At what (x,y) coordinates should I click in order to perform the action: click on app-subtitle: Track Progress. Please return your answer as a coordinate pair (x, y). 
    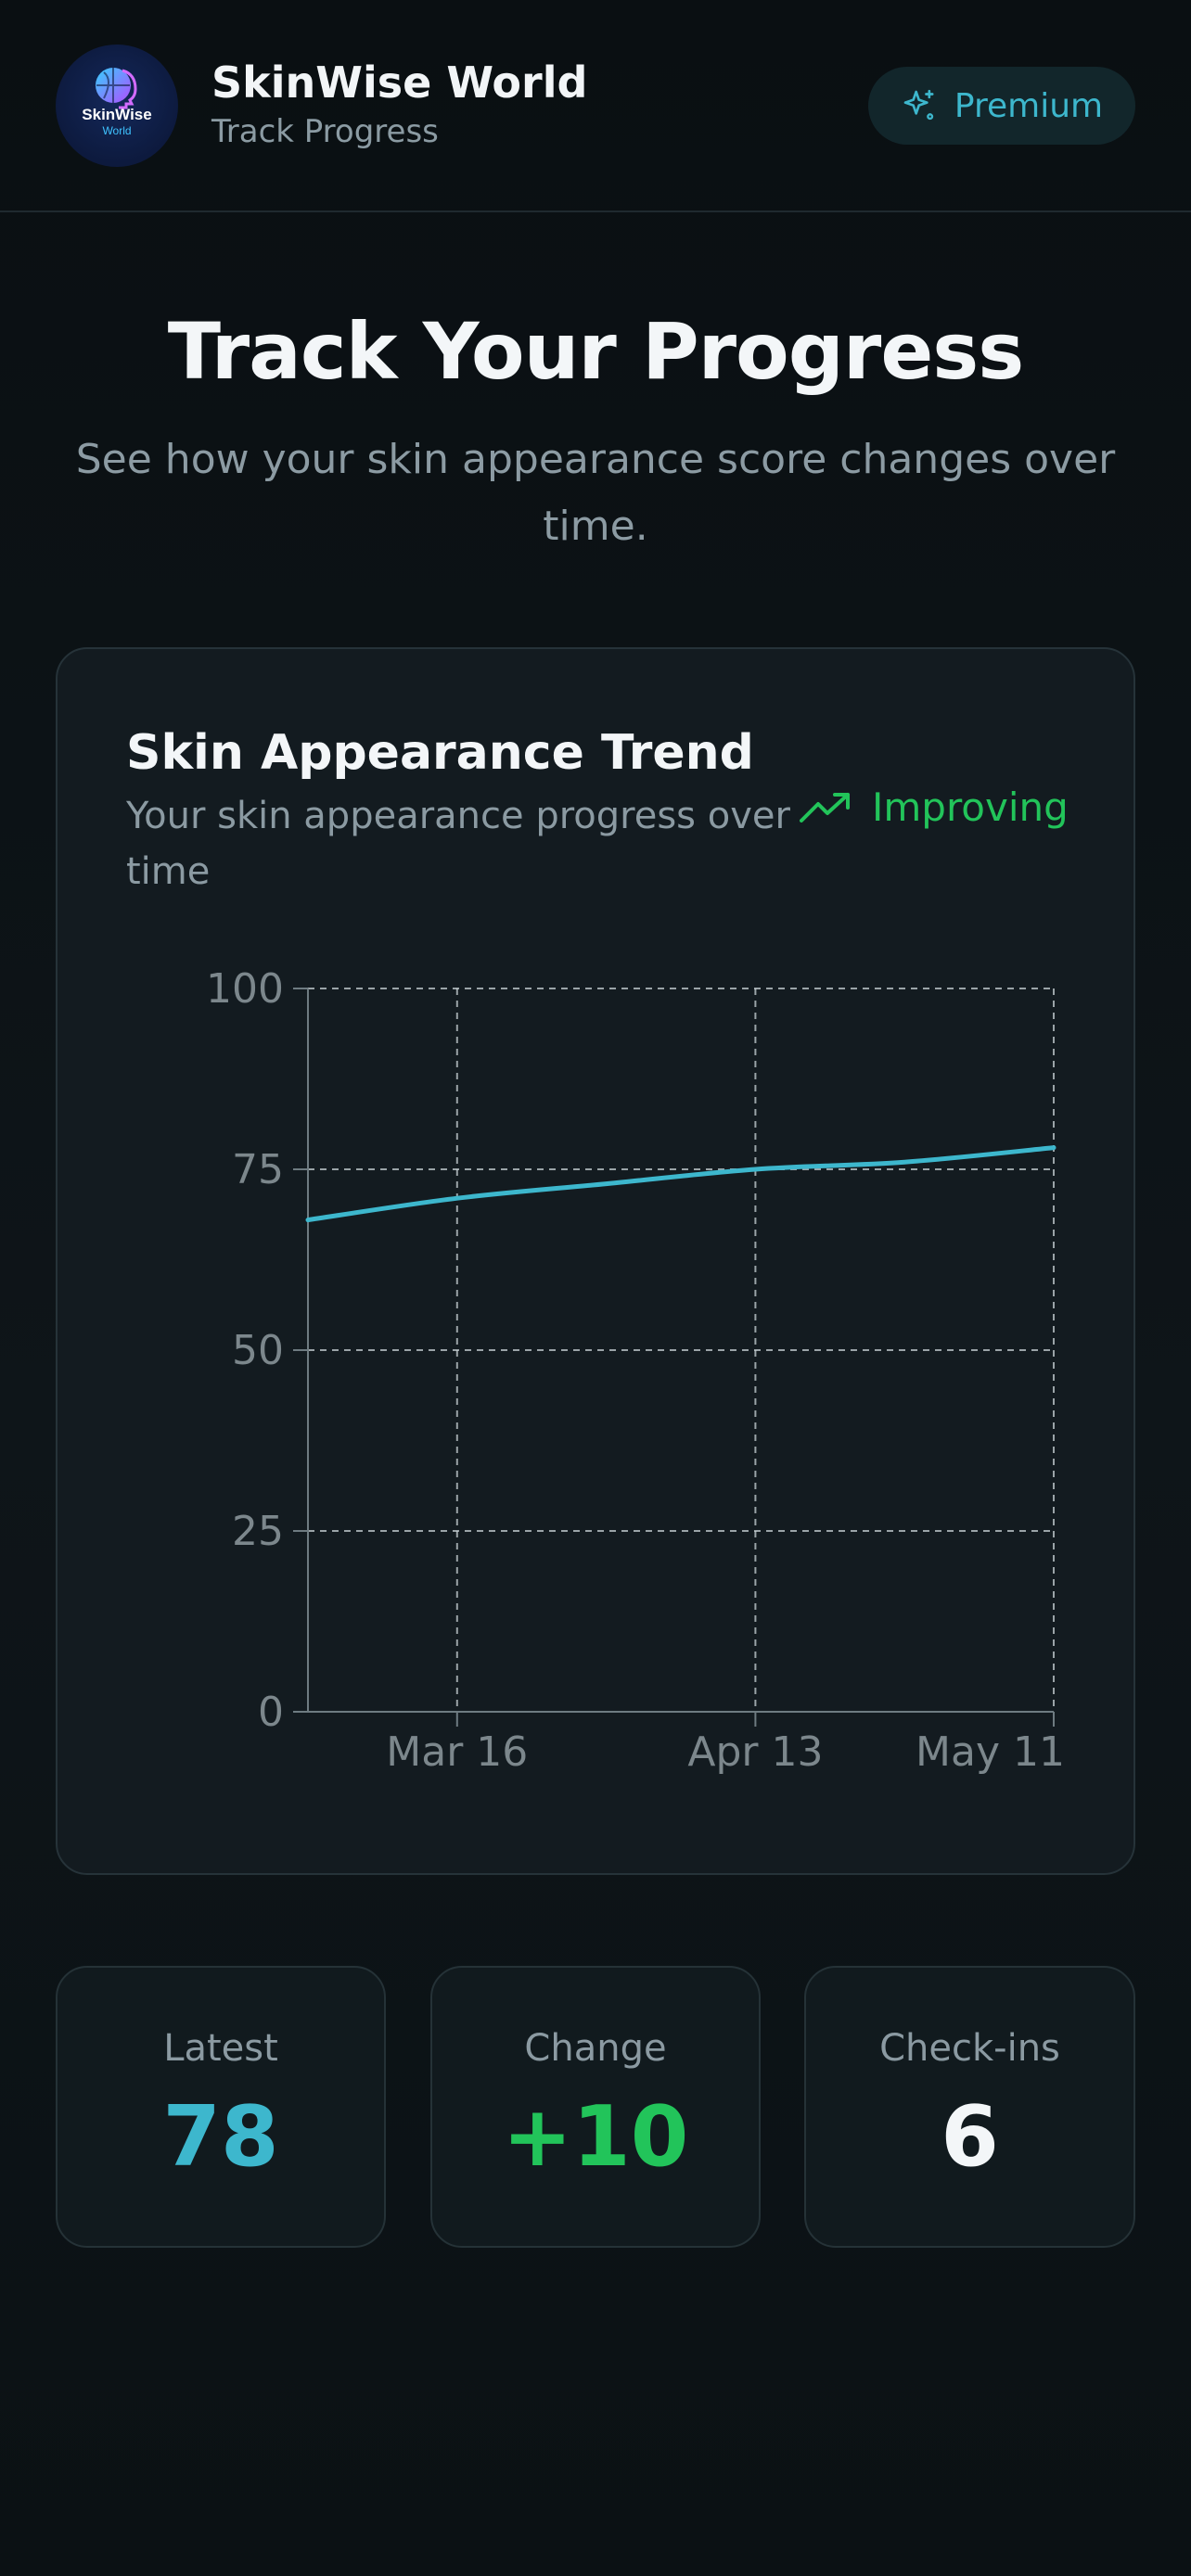
    Looking at the image, I should click on (325, 131).